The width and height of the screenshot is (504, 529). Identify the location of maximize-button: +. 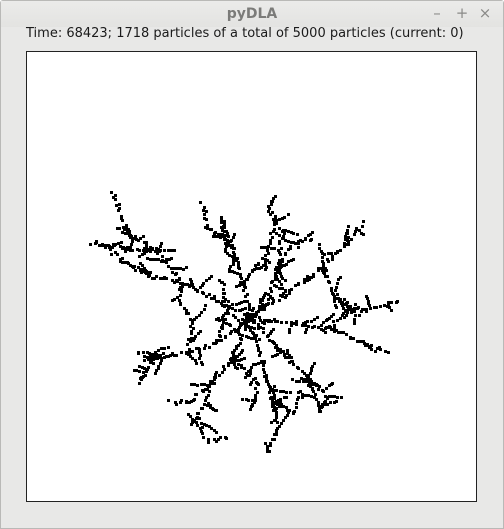
(462, 13).